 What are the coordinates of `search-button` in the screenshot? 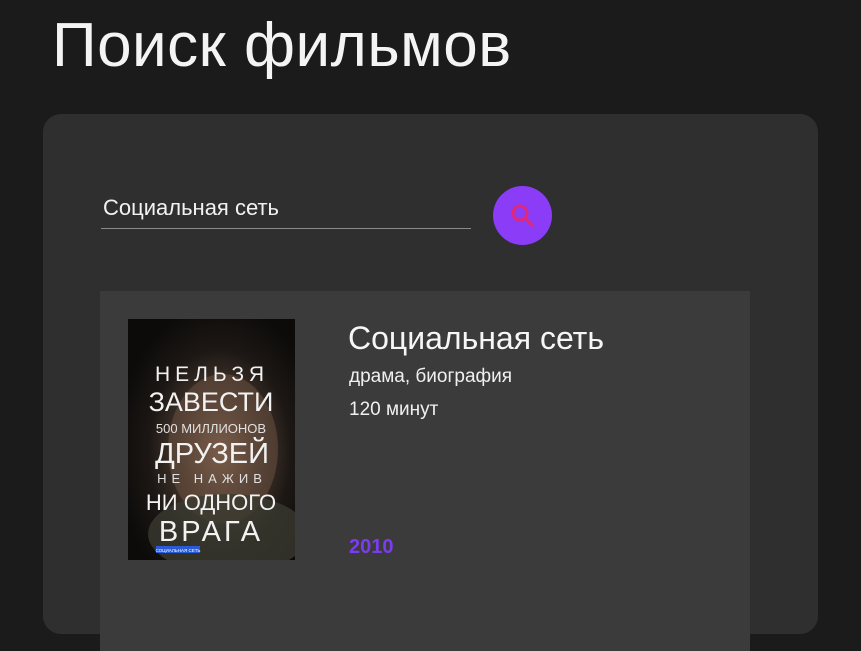 It's located at (522, 215).